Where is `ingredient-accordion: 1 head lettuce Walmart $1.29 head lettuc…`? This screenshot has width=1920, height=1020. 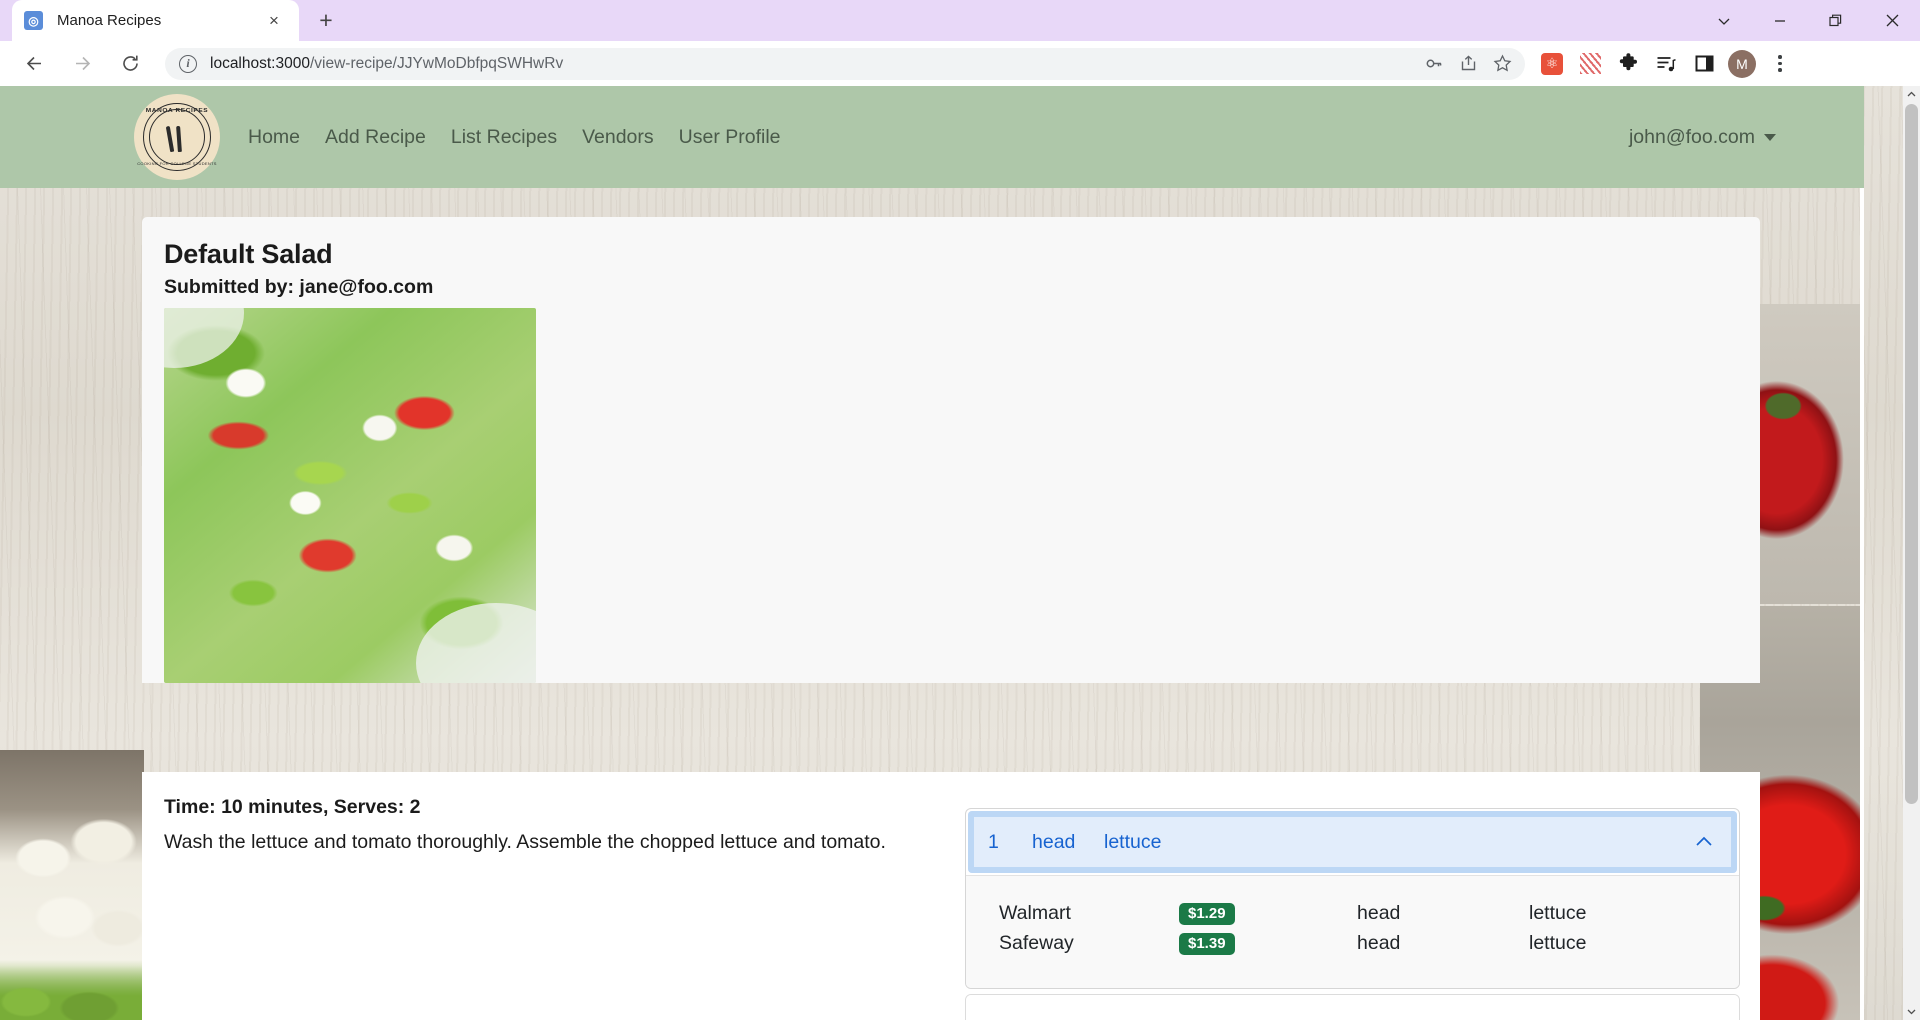
ingredient-accordion: 1 head lettuce Walmart $1.29 head lettuc… is located at coordinates (1352, 914).